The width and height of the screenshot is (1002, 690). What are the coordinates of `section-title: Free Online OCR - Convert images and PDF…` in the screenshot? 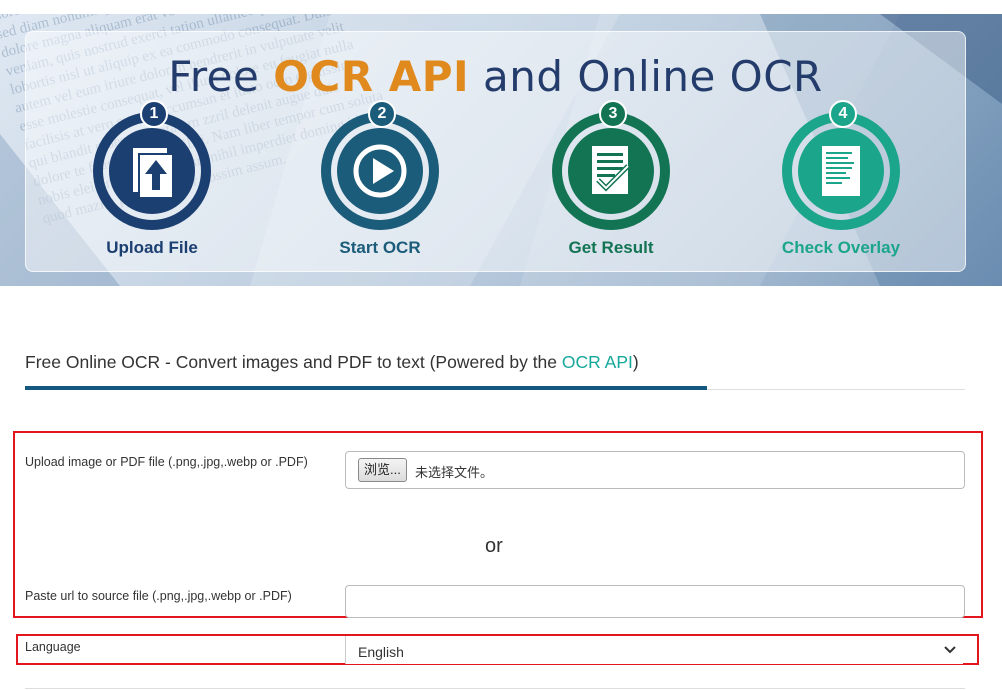 It's located at (332, 362).